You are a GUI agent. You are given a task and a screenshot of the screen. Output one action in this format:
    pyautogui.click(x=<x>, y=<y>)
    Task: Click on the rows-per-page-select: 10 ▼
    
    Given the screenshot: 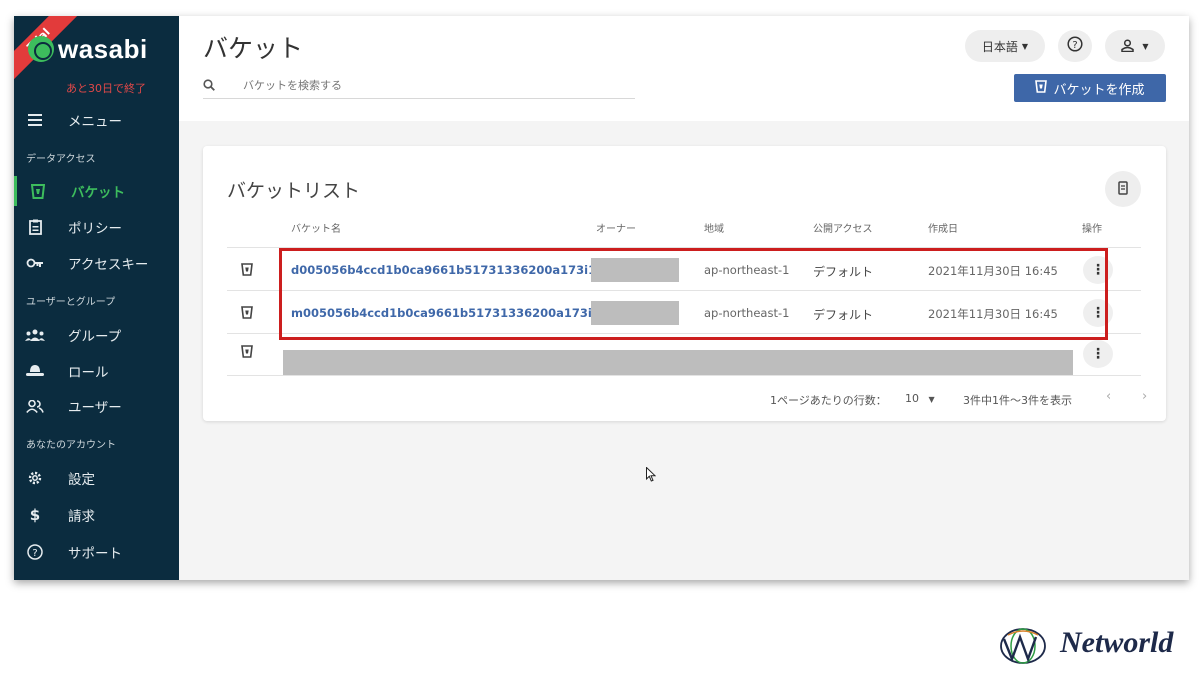 What is the action you would take?
    pyautogui.click(x=920, y=398)
    